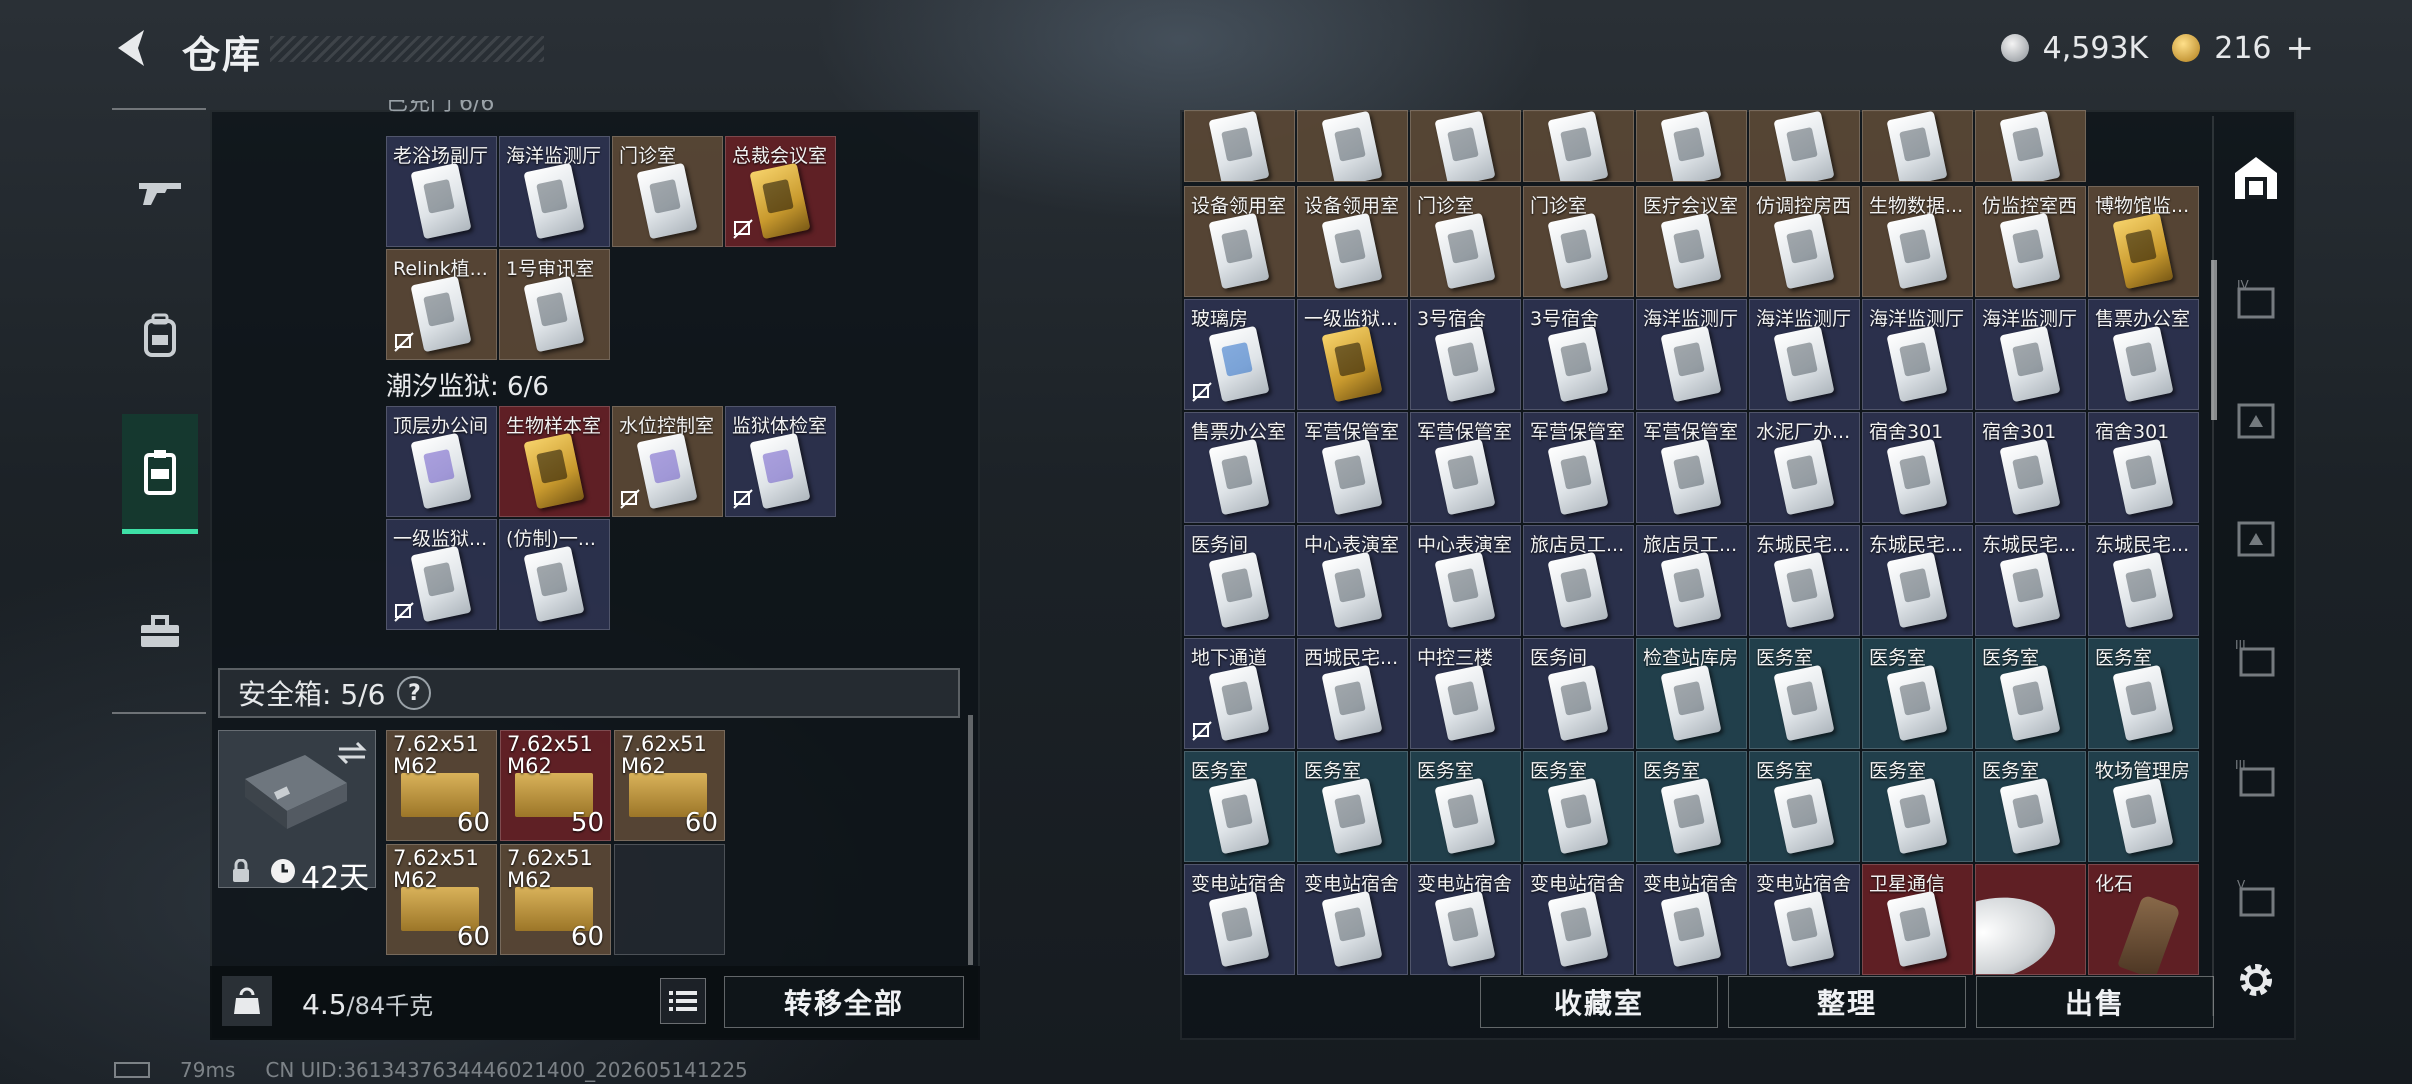 This screenshot has height=1084, width=2412. What do you see at coordinates (2143, 354) in the screenshot?
I see `keycard-item: 售票办公室` at bounding box center [2143, 354].